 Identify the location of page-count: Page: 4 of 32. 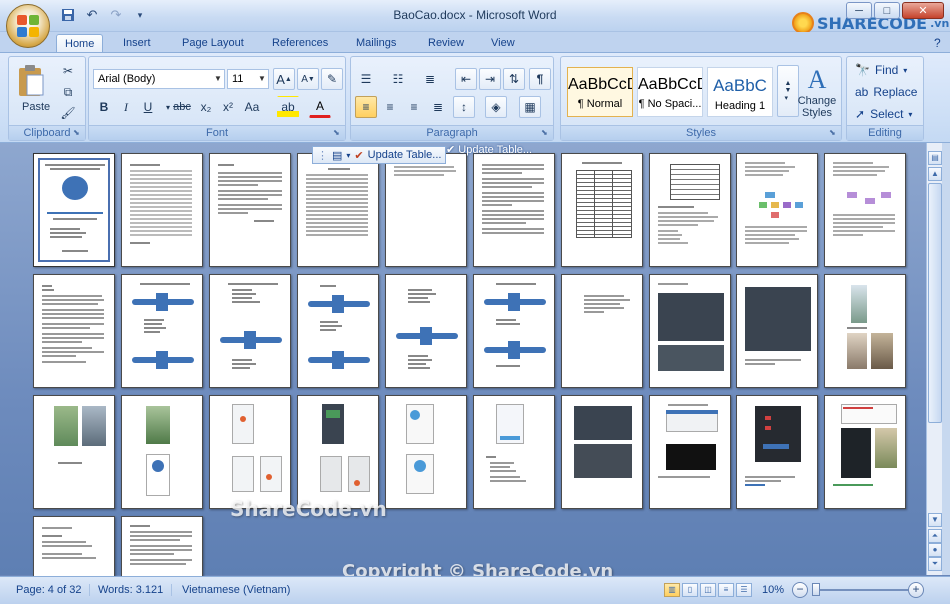
(53, 590).